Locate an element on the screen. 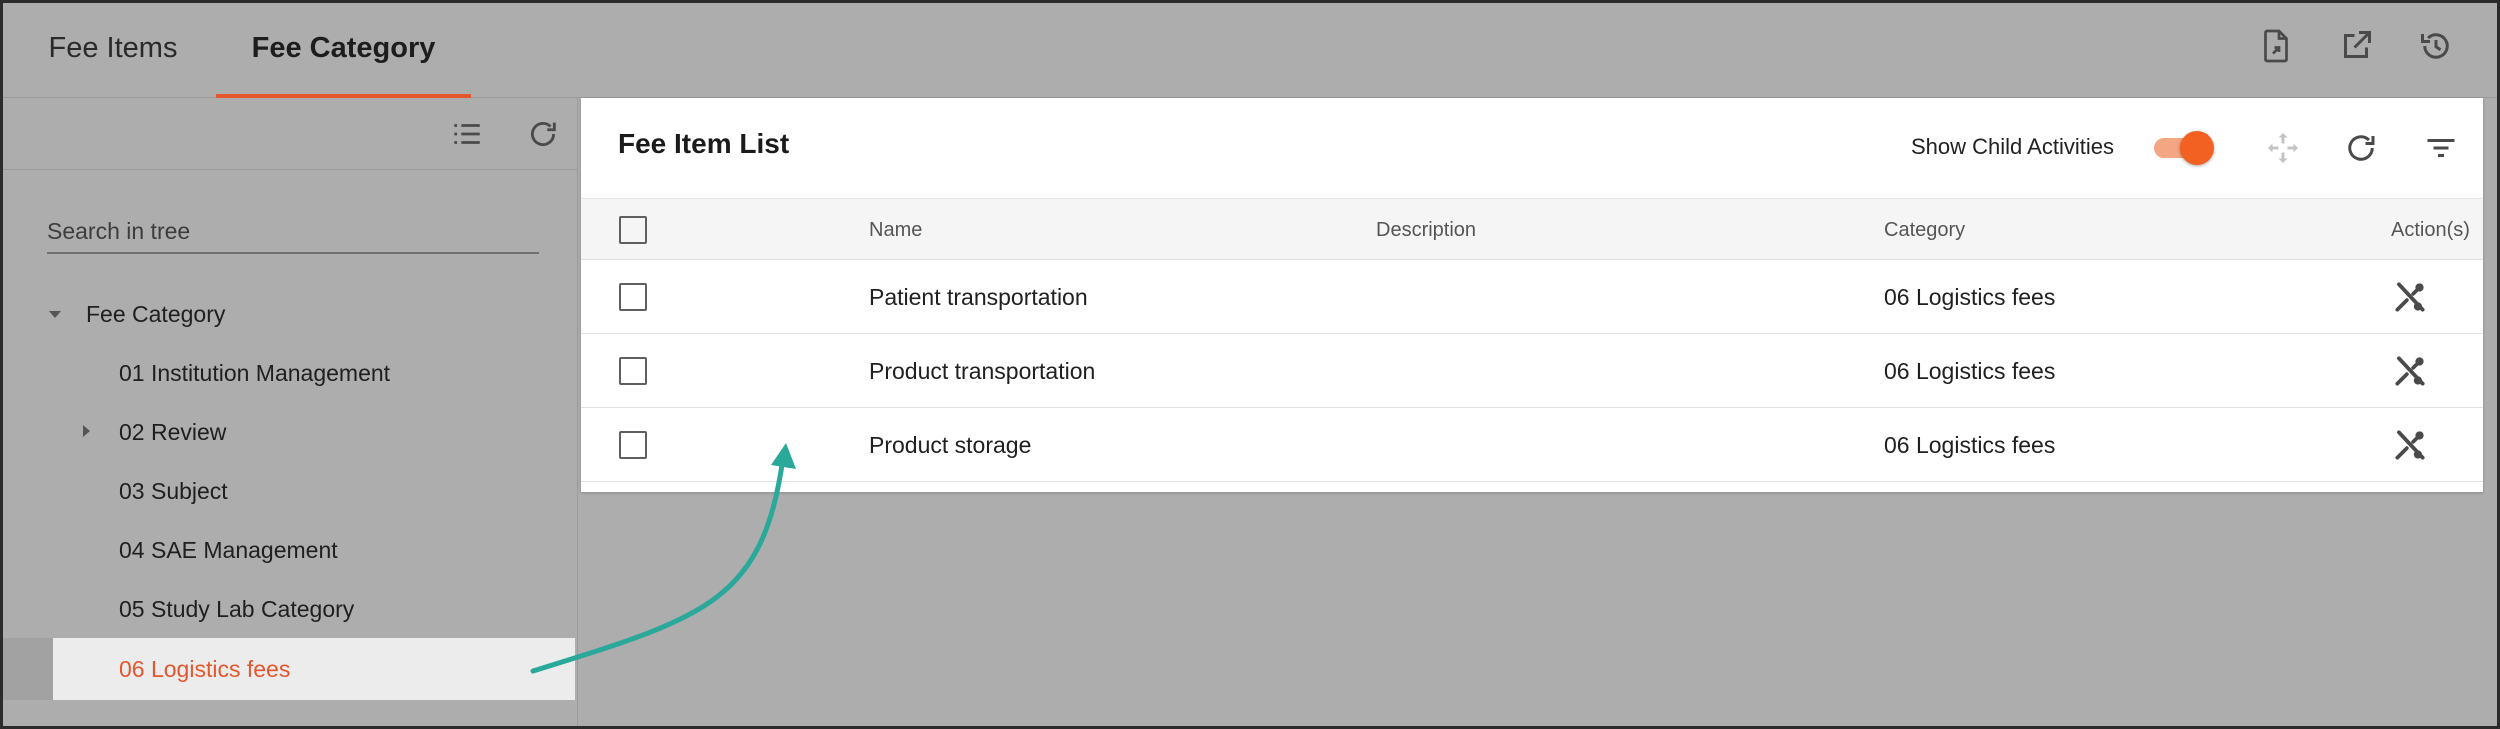 Image resolution: width=2500 pixels, height=729 pixels. table-header: Name Description Category Action(s) is located at coordinates (1532, 229).